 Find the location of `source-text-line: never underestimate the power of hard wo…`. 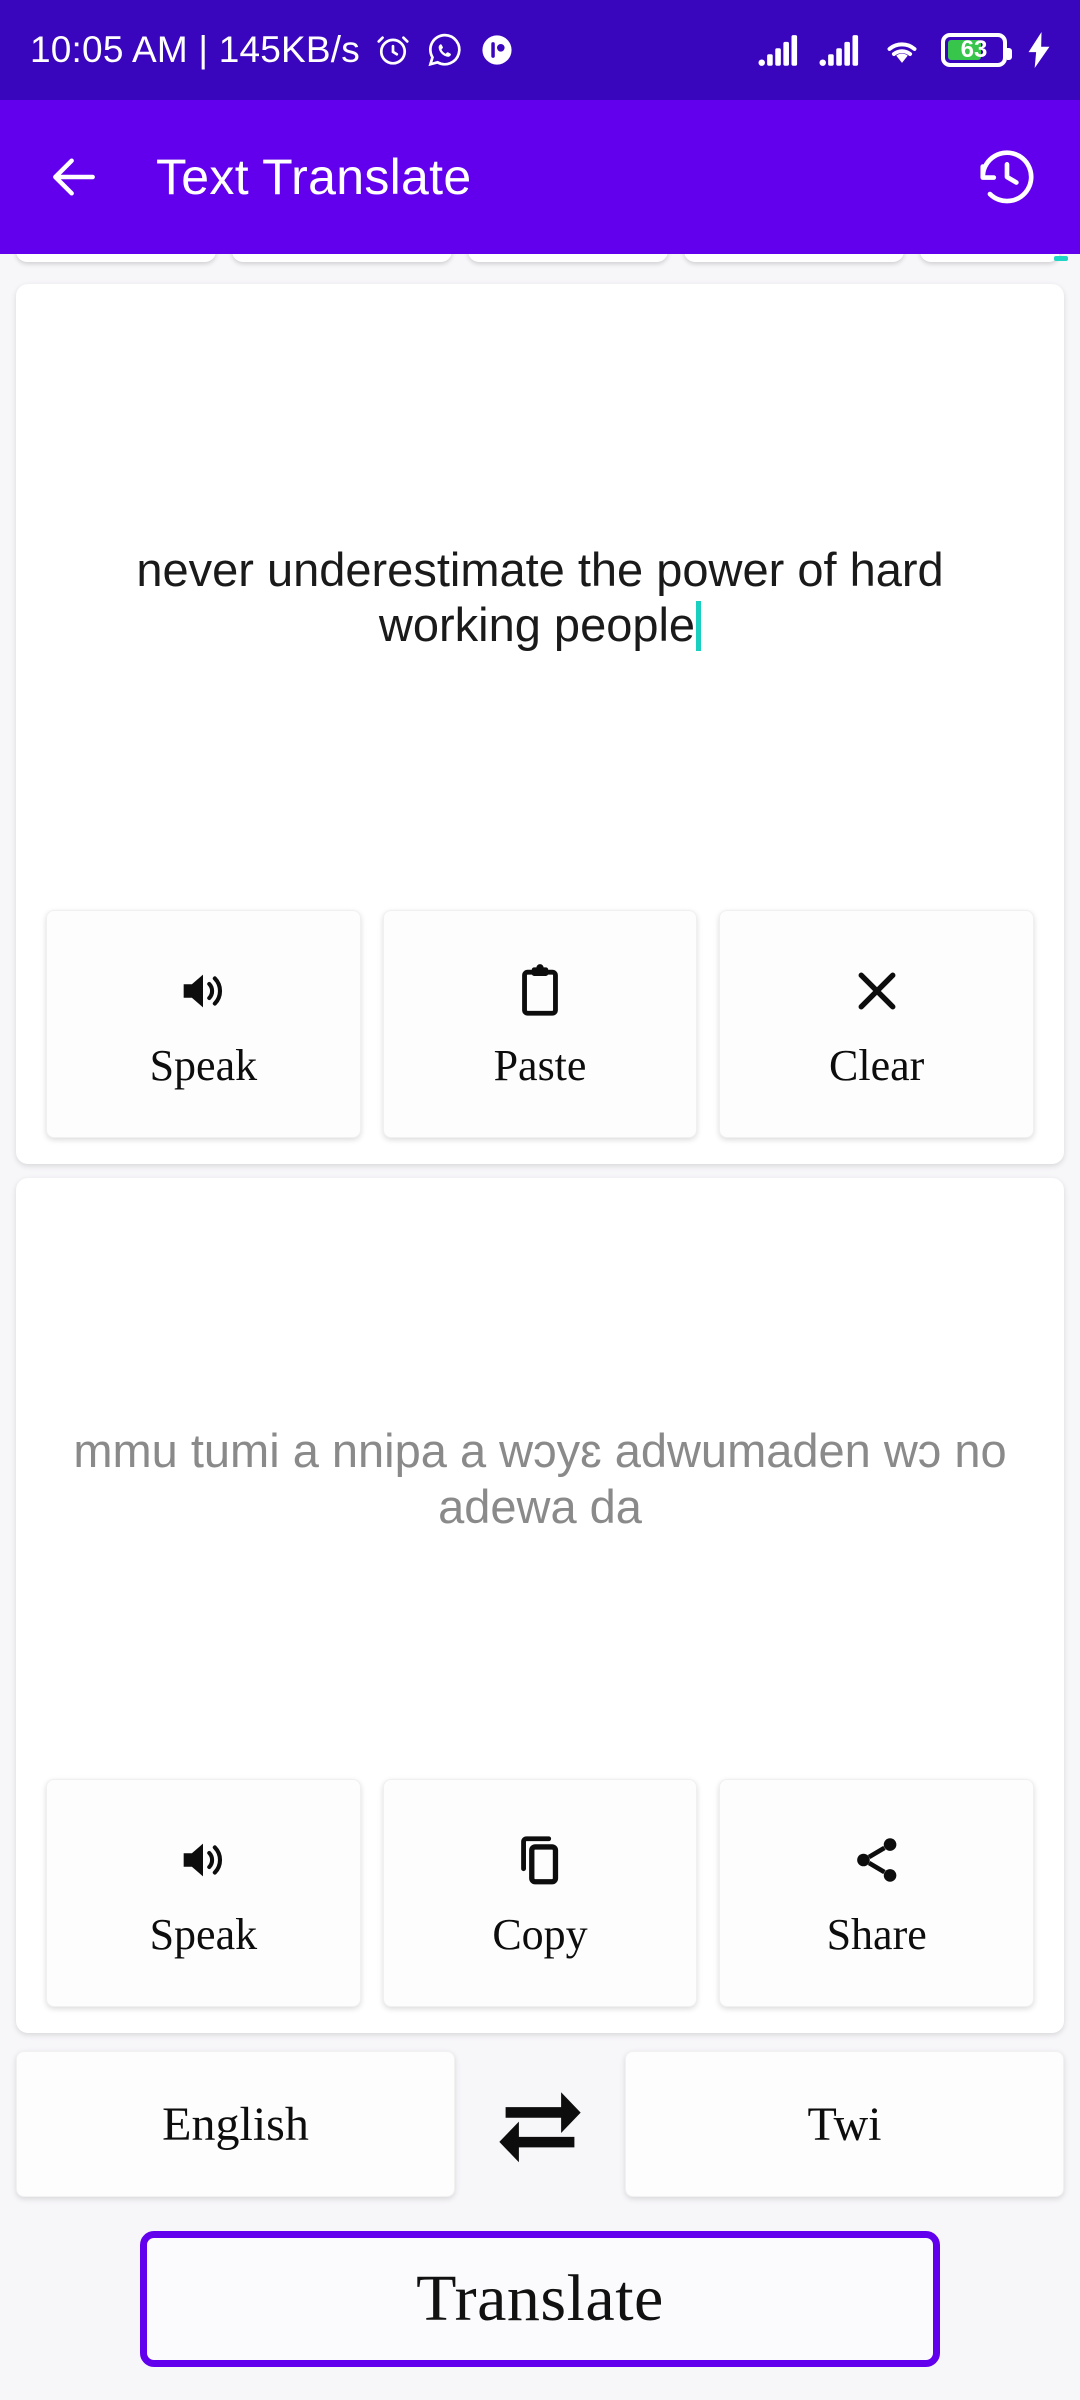

source-text-line: never underestimate the power of hard wo… is located at coordinates (540, 597).